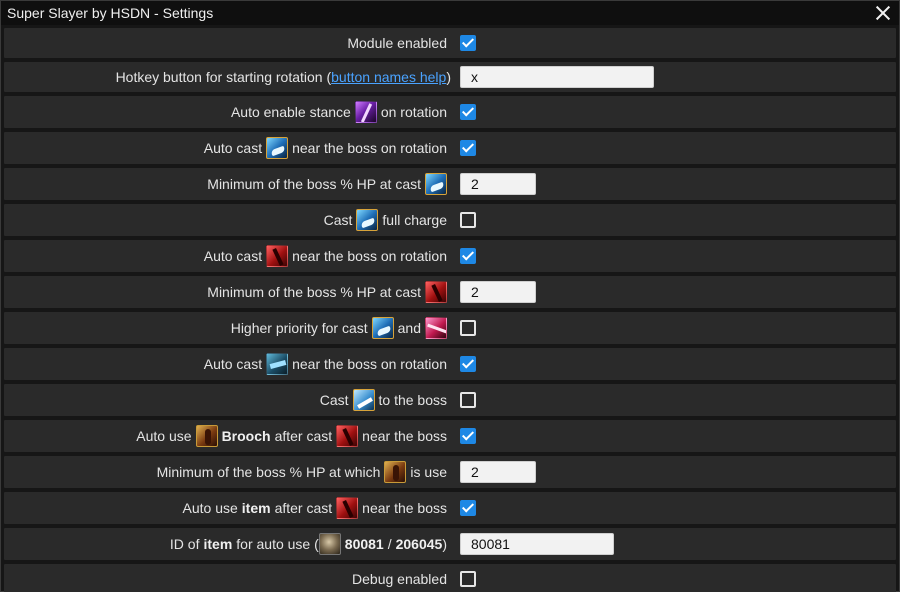 The height and width of the screenshot is (592, 900). I want to click on setting-row-auto-cast-teal: Auto cast near the boss on rotation, so click(450, 364).